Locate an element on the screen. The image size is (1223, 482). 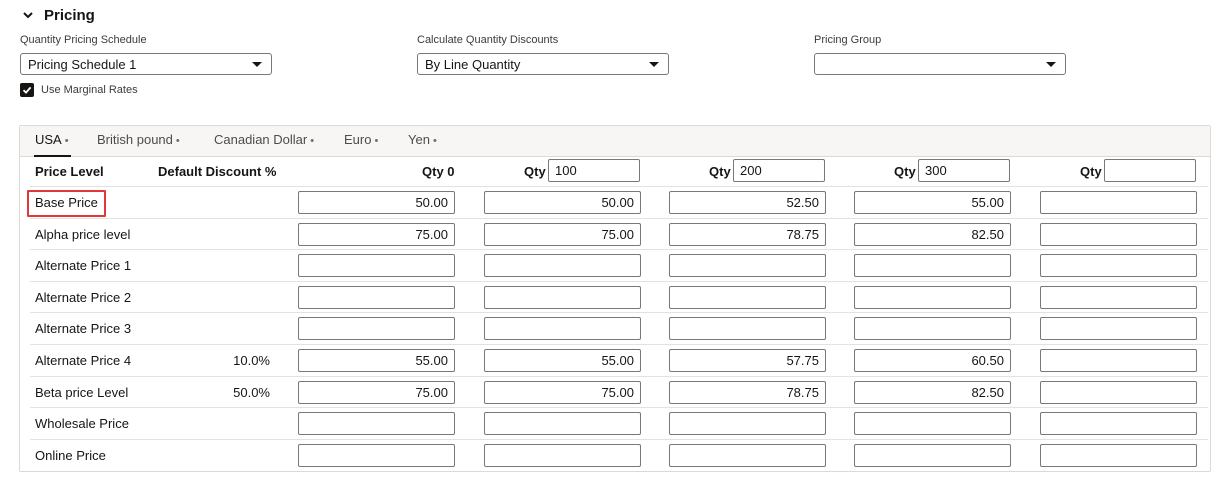
tab-euro: Euro • is located at coordinates (361, 144).